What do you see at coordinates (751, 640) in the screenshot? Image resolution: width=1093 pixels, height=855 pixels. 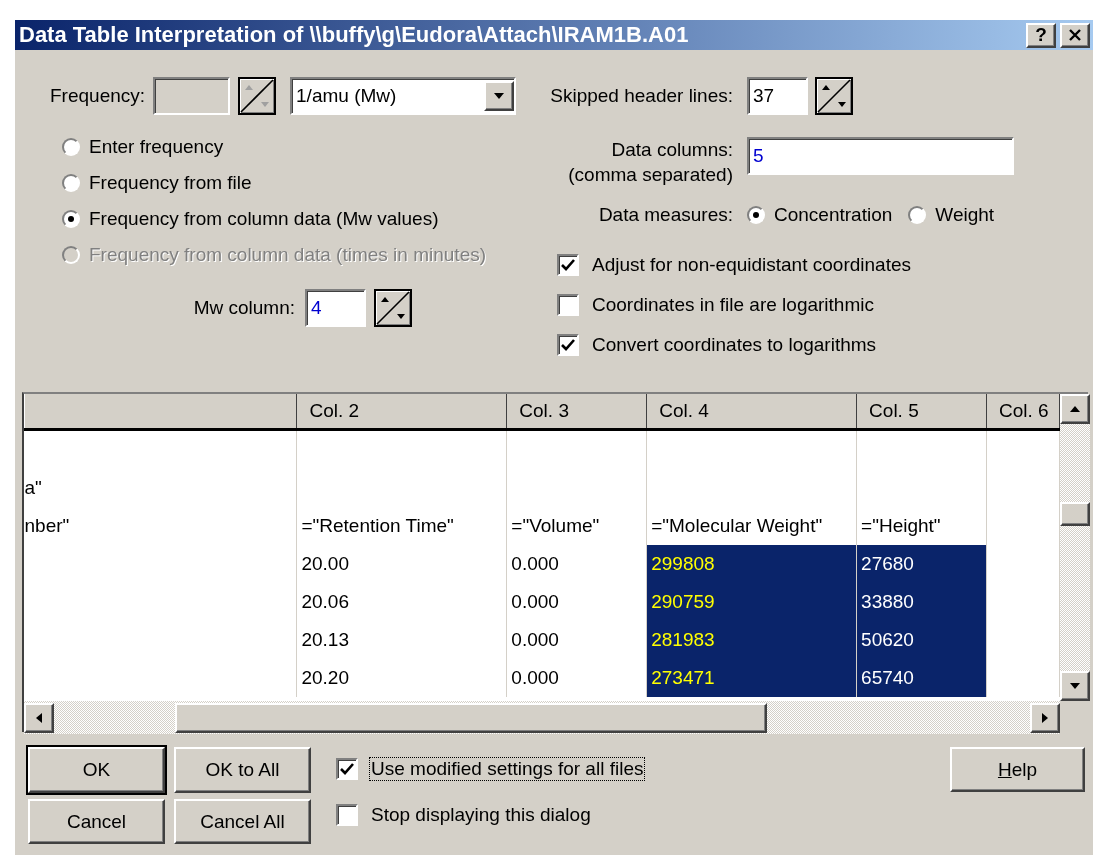 I see `table-cell: 281983` at bounding box center [751, 640].